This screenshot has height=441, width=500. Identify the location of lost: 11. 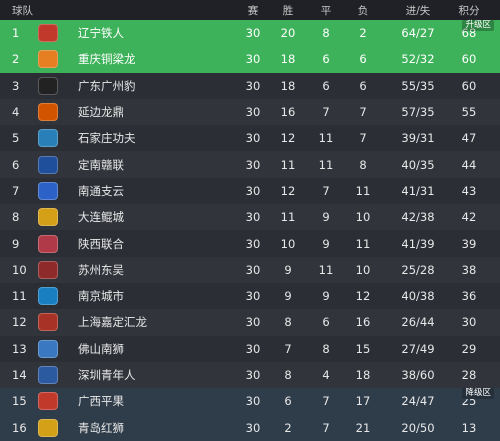
(363, 190).